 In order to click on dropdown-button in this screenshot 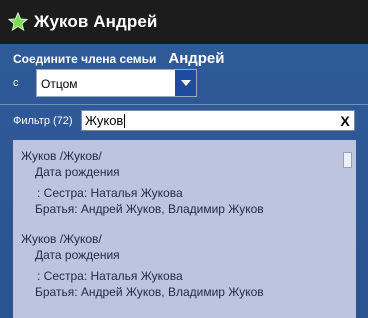, I will do `click(185, 83)`.